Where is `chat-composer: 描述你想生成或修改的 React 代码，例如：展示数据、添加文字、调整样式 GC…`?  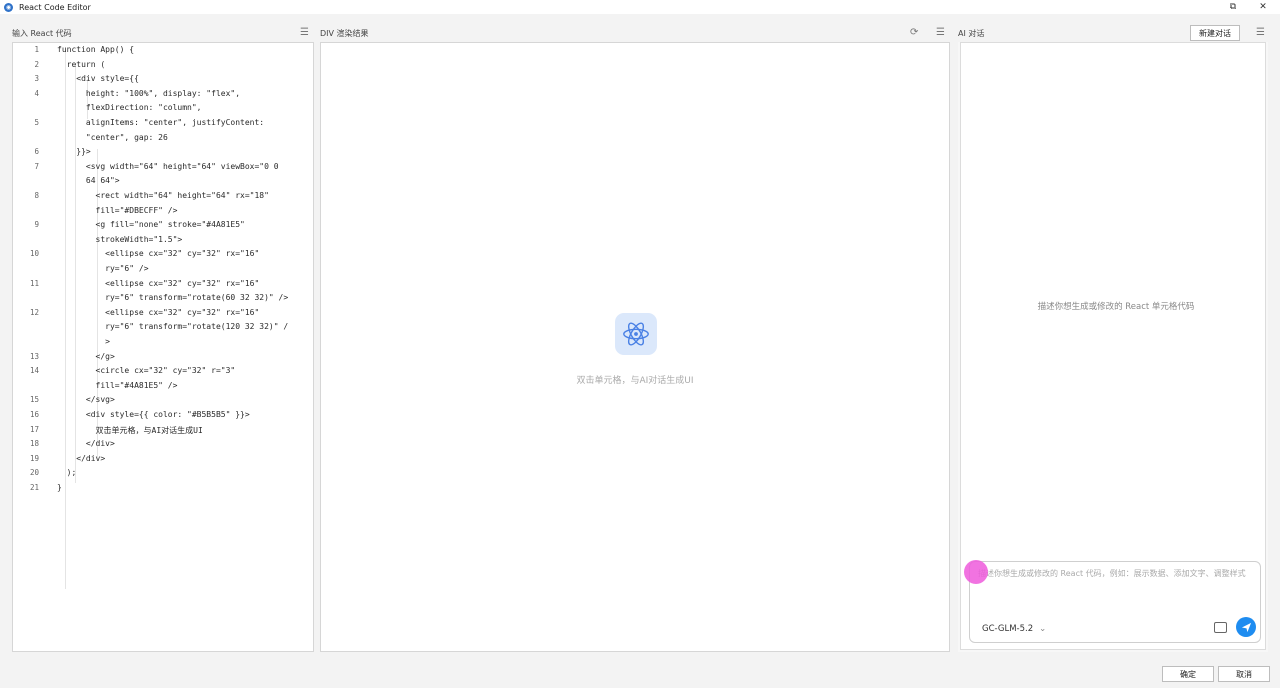
chat-composer: 描述你想生成或修改的 React 代码，例如：展示数据、添加文字、调整样式 GC… is located at coordinates (1115, 602).